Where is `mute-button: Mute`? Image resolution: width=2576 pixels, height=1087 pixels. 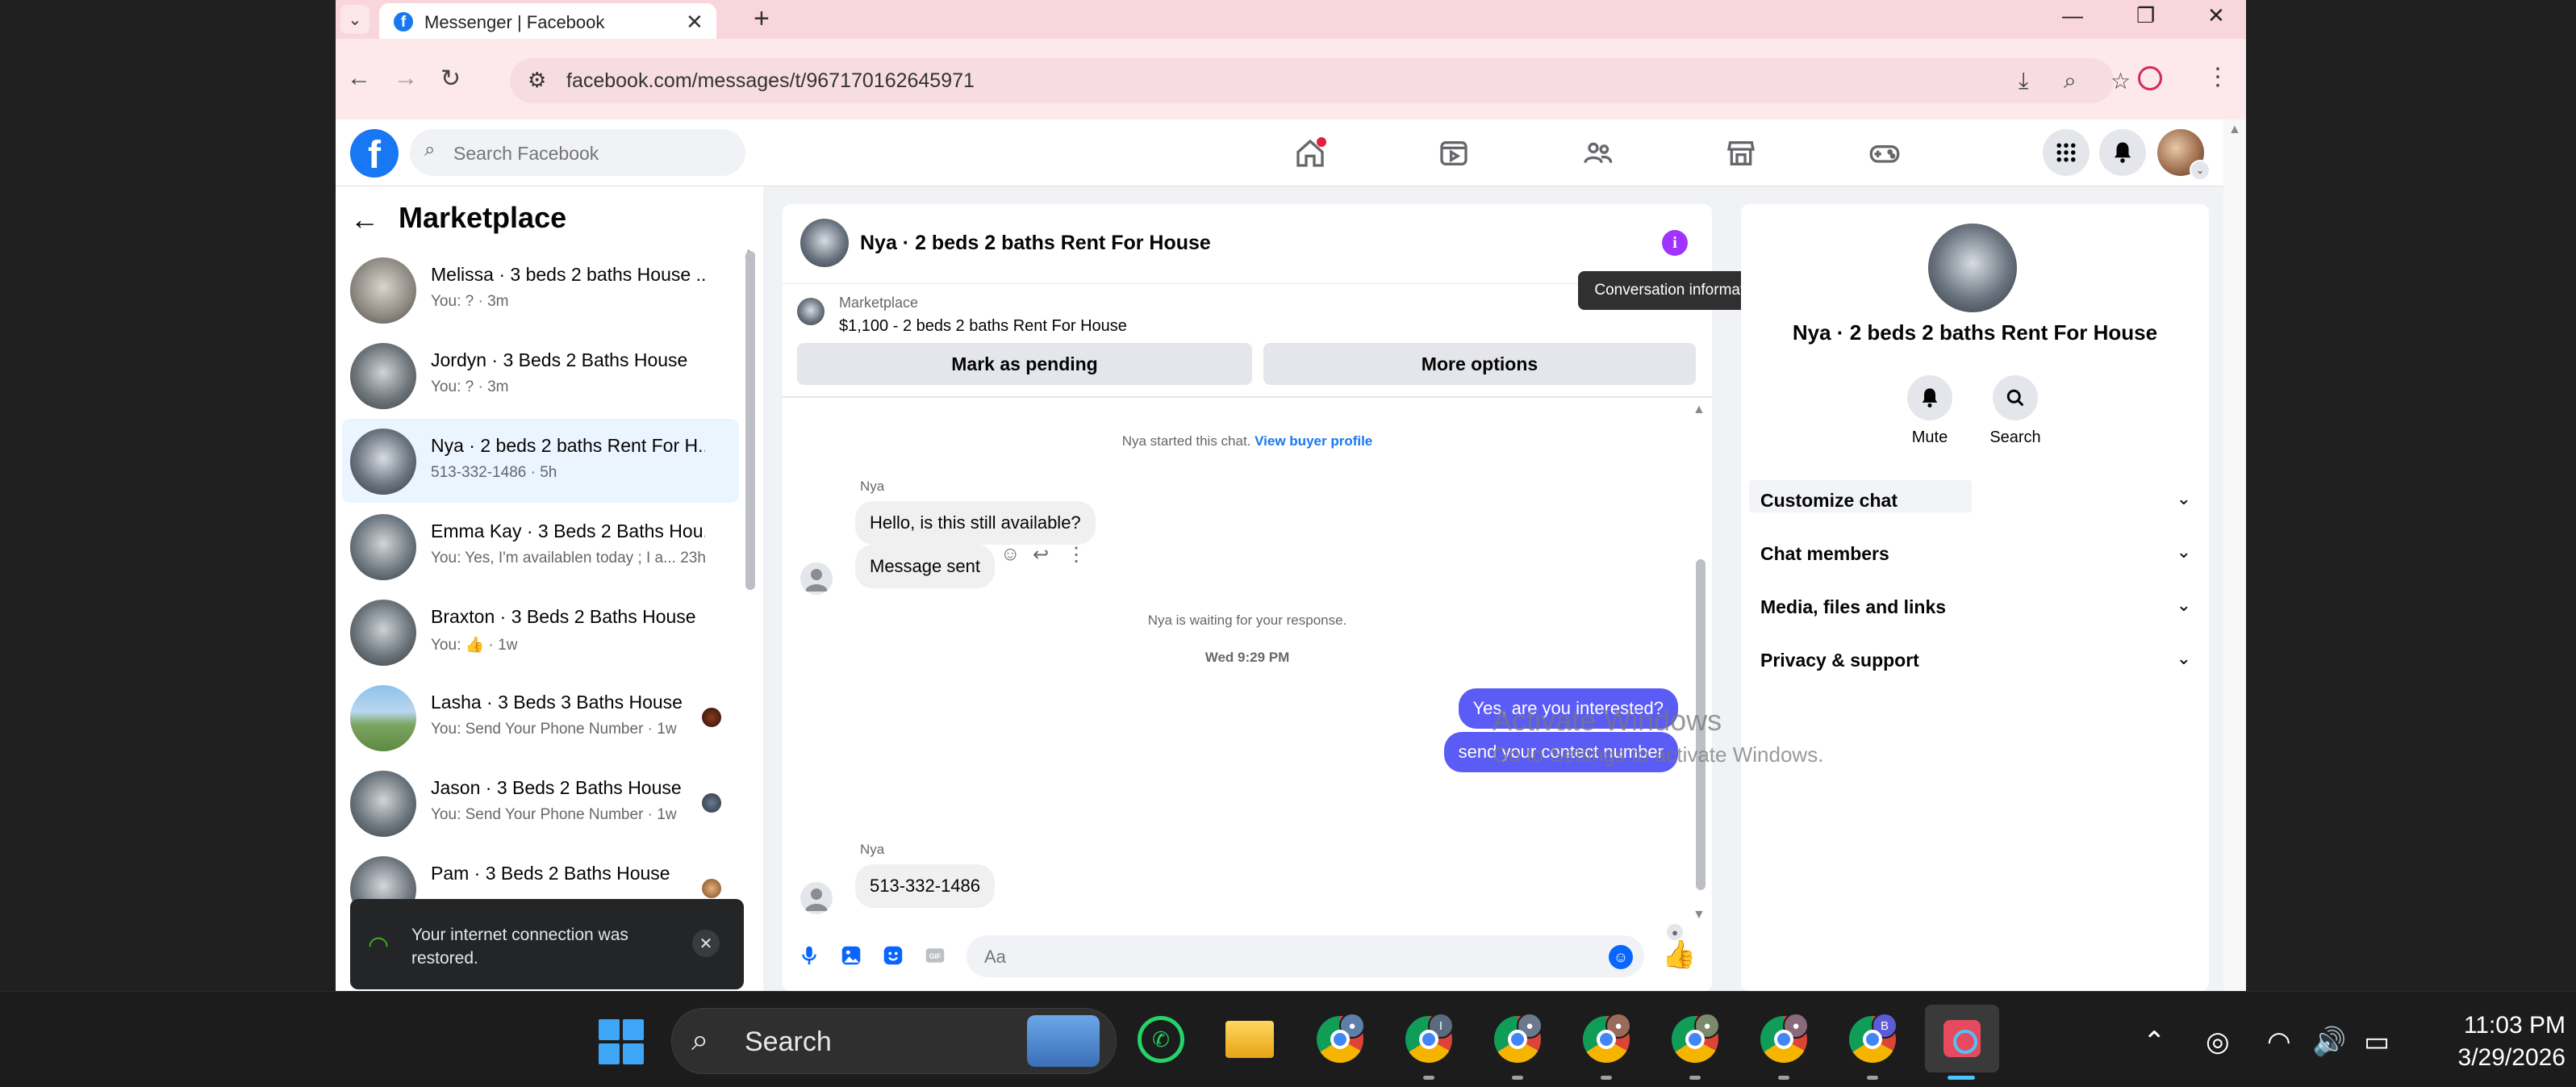 mute-button: Mute is located at coordinates (1929, 411).